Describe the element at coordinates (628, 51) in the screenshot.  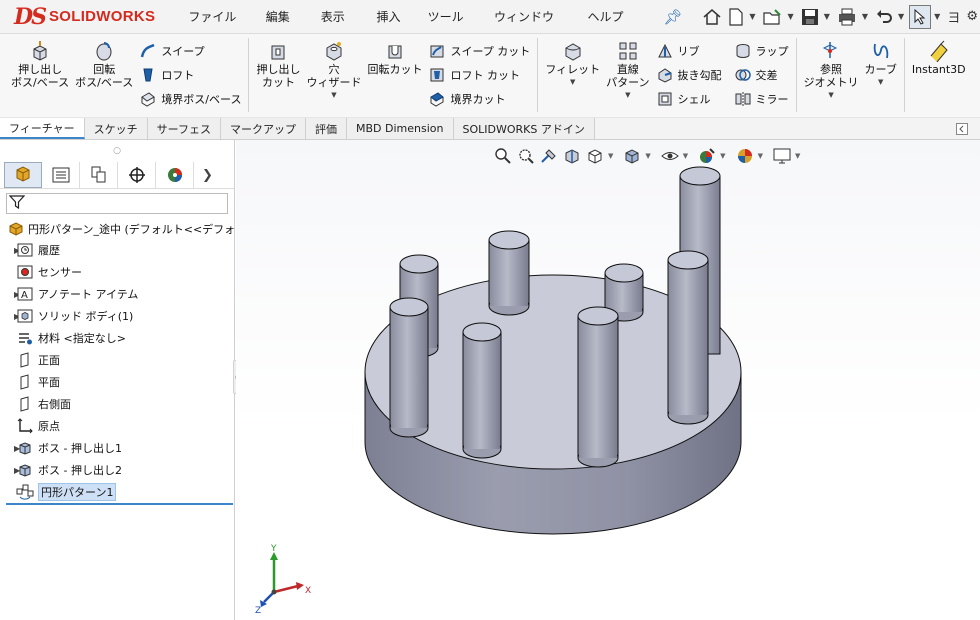
I see `linear-pattern-icon` at that location.